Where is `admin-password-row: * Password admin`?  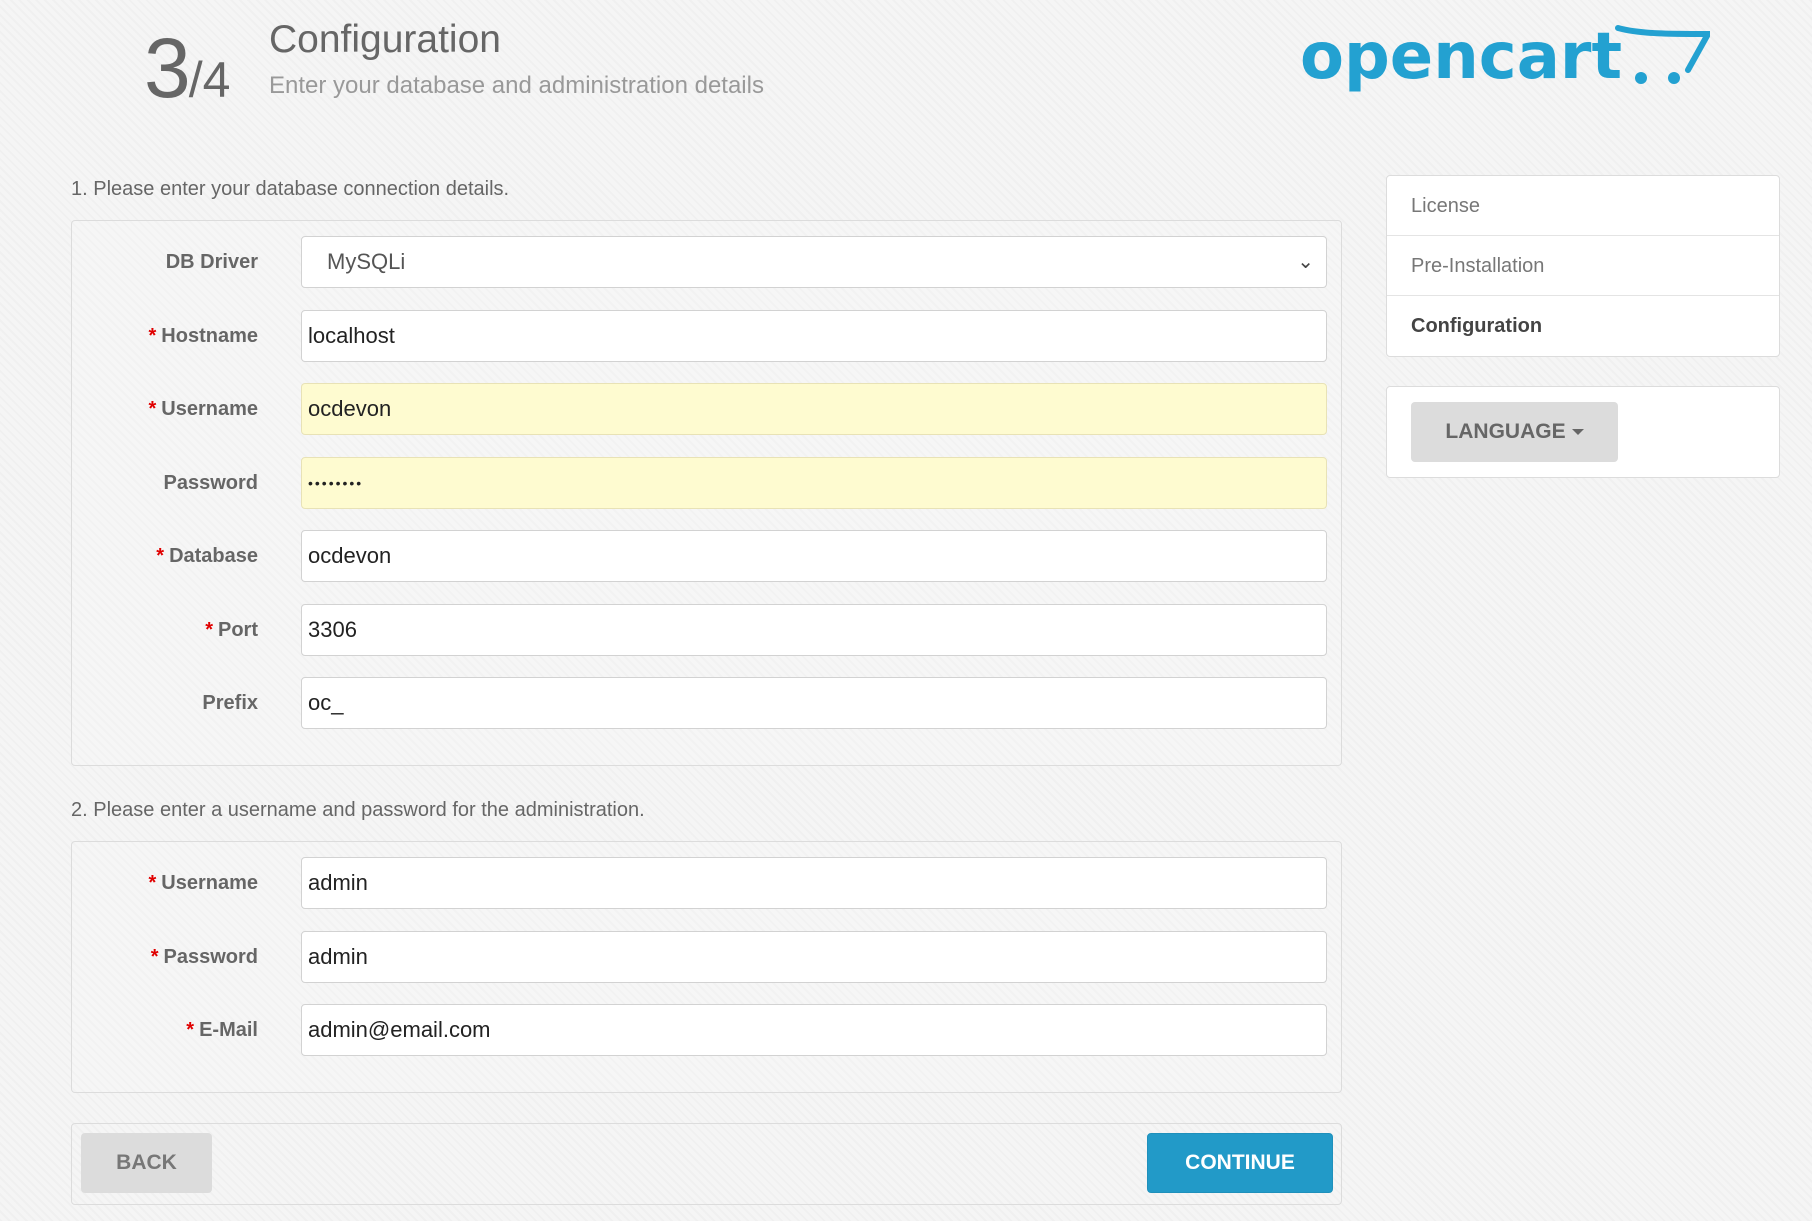 admin-password-row: * Password admin is located at coordinates (706, 957).